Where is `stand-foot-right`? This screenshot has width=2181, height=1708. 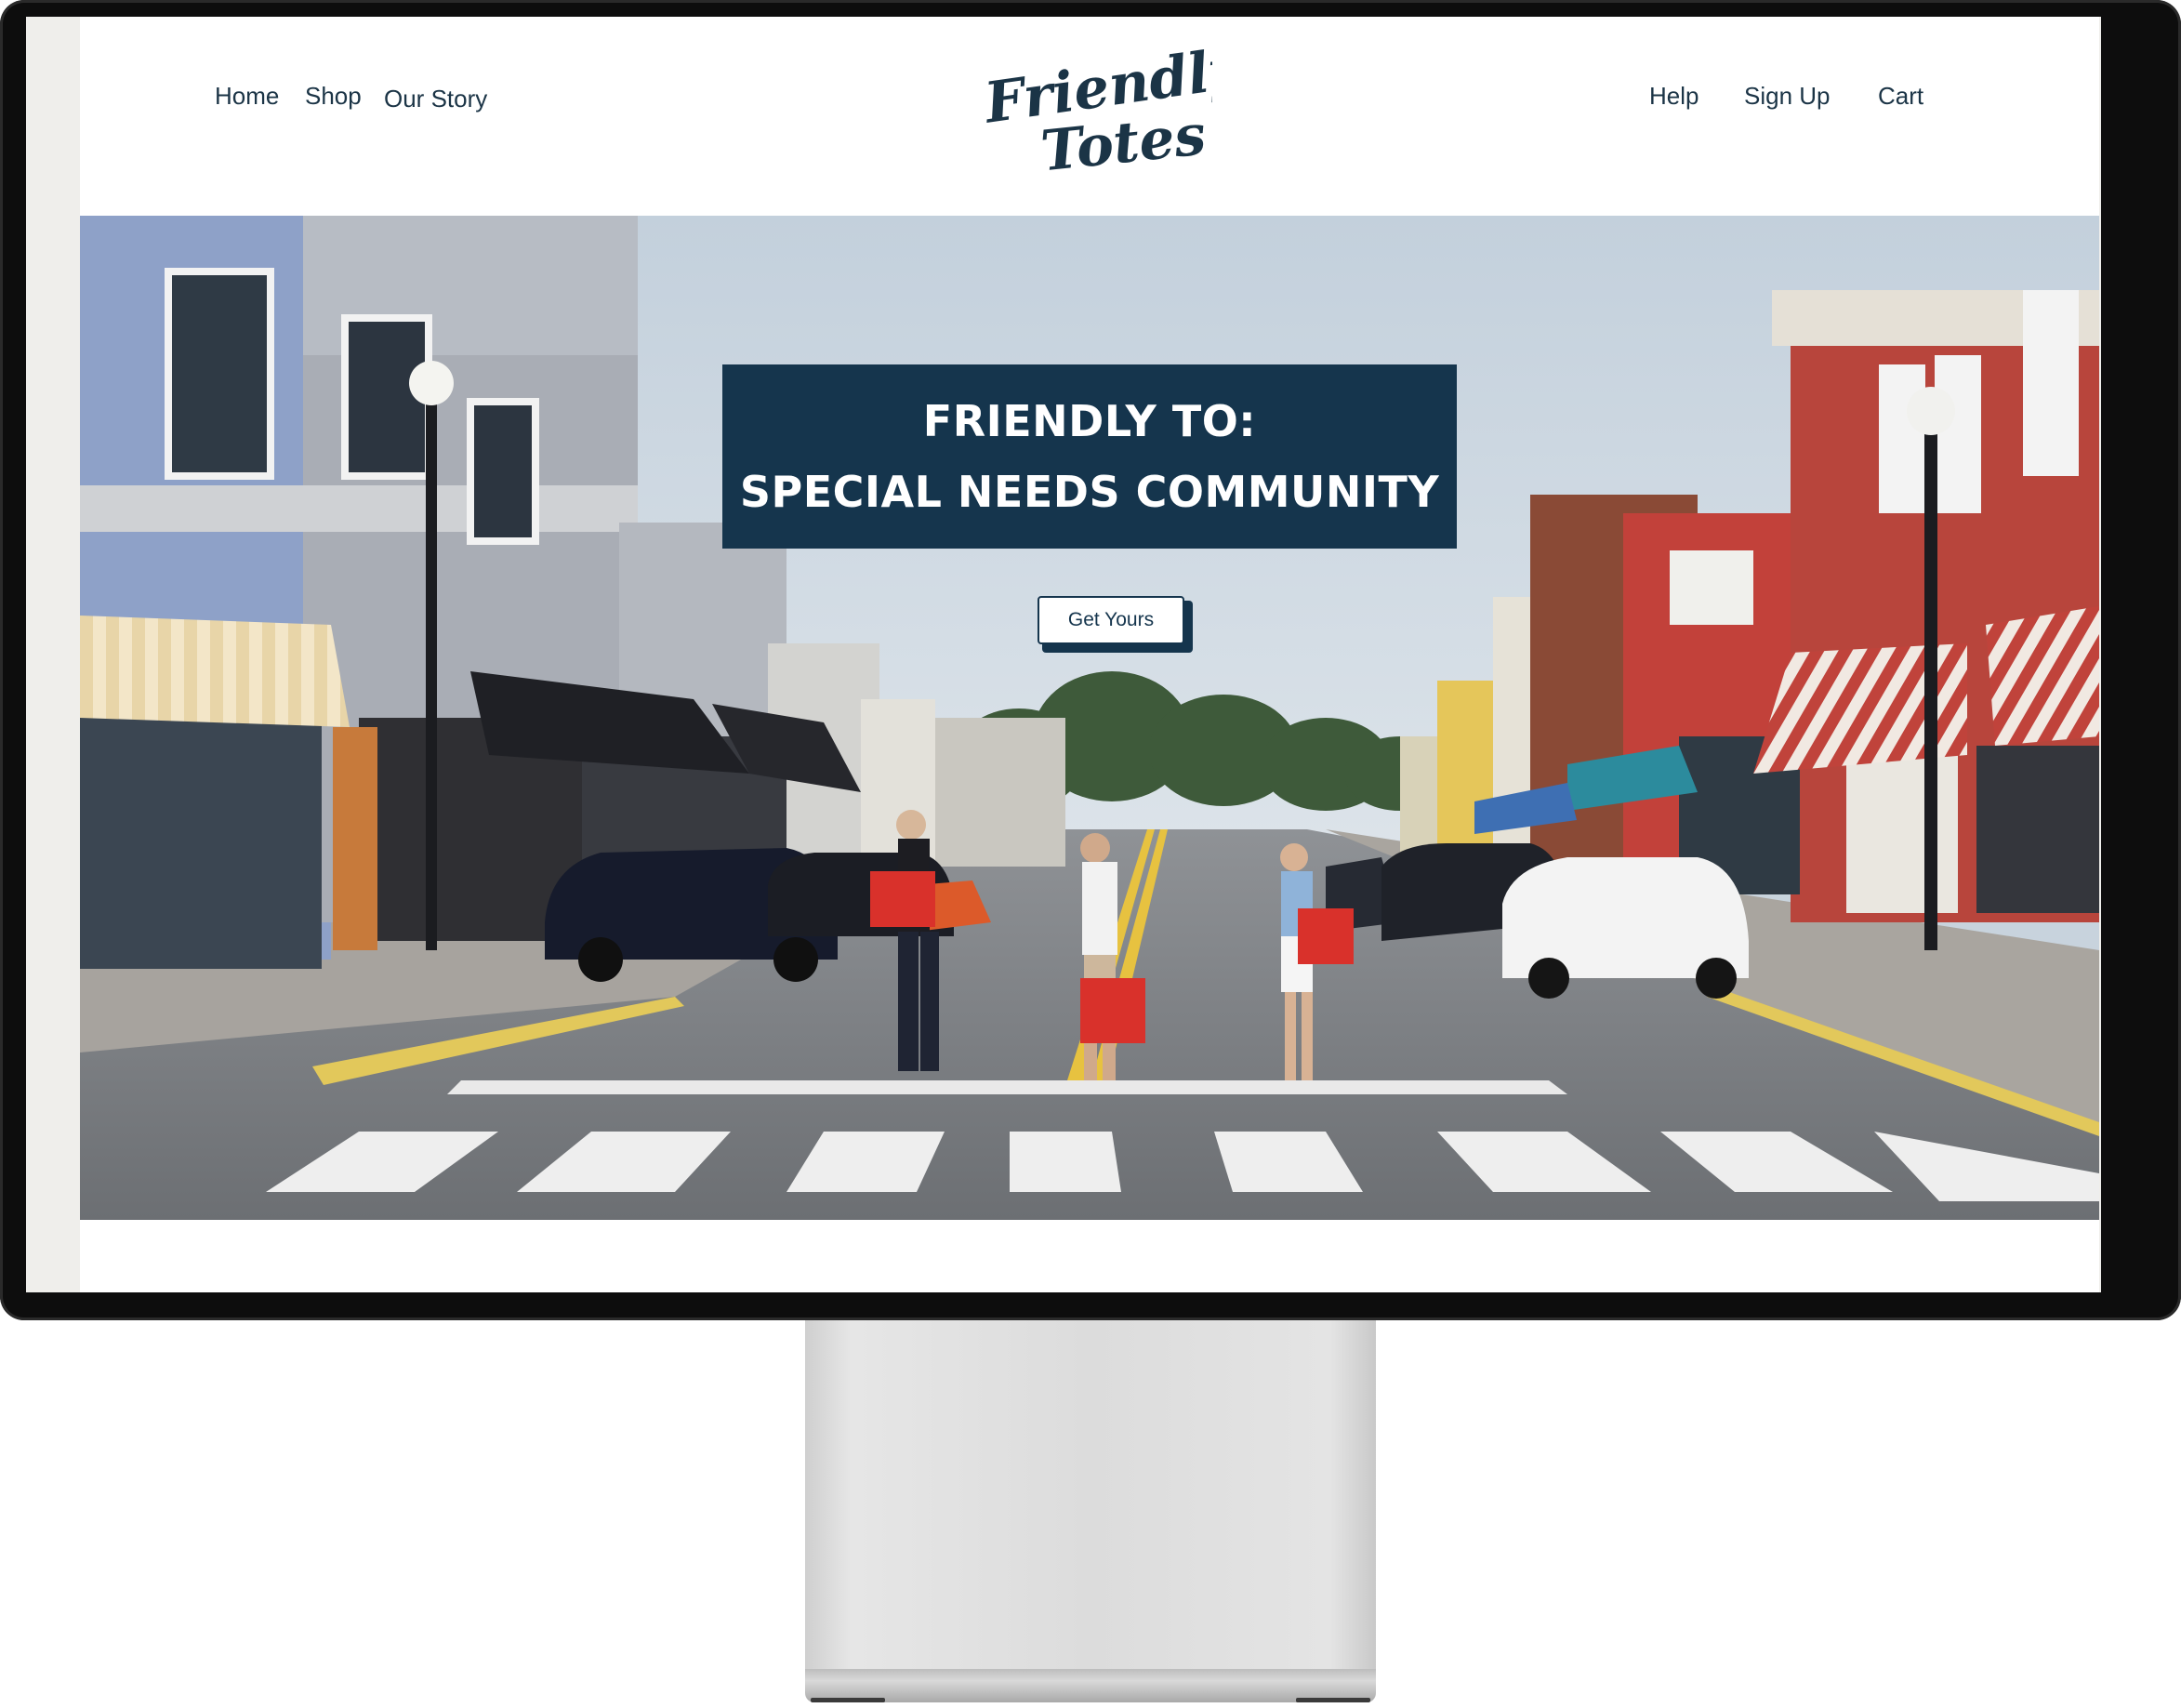 stand-foot-right is located at coordinates (1333, 1700).